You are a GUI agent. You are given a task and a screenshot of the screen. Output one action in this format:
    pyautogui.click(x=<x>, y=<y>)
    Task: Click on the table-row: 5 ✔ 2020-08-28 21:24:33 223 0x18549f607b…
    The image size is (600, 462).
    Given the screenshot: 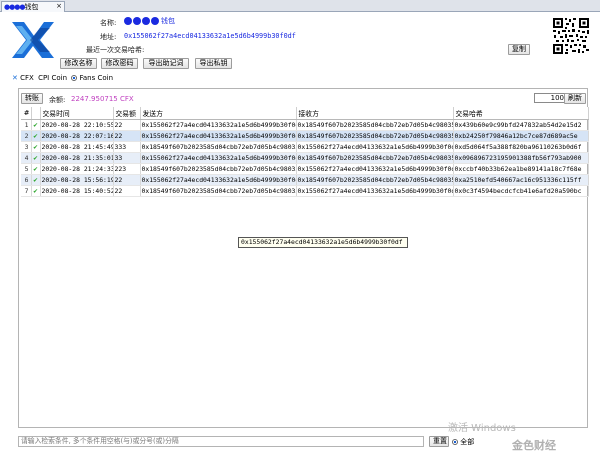 What is the action you would take?
    pyautogui.click(x=305, y=169)
    